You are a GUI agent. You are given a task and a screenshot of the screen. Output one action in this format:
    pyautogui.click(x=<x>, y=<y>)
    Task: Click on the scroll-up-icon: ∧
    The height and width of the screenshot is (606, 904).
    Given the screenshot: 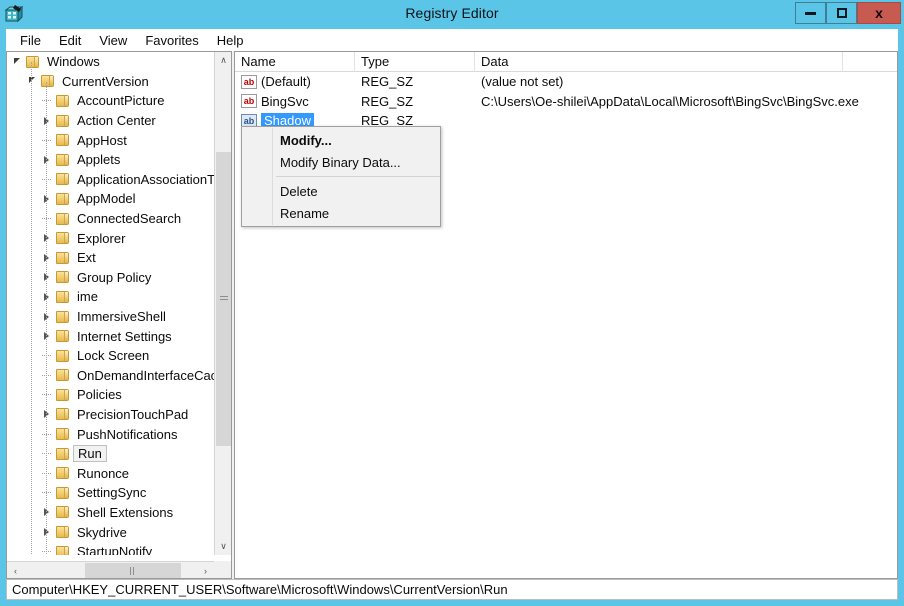 What is the action you would take?
    pyautogui.click(x=223, y=60)
    